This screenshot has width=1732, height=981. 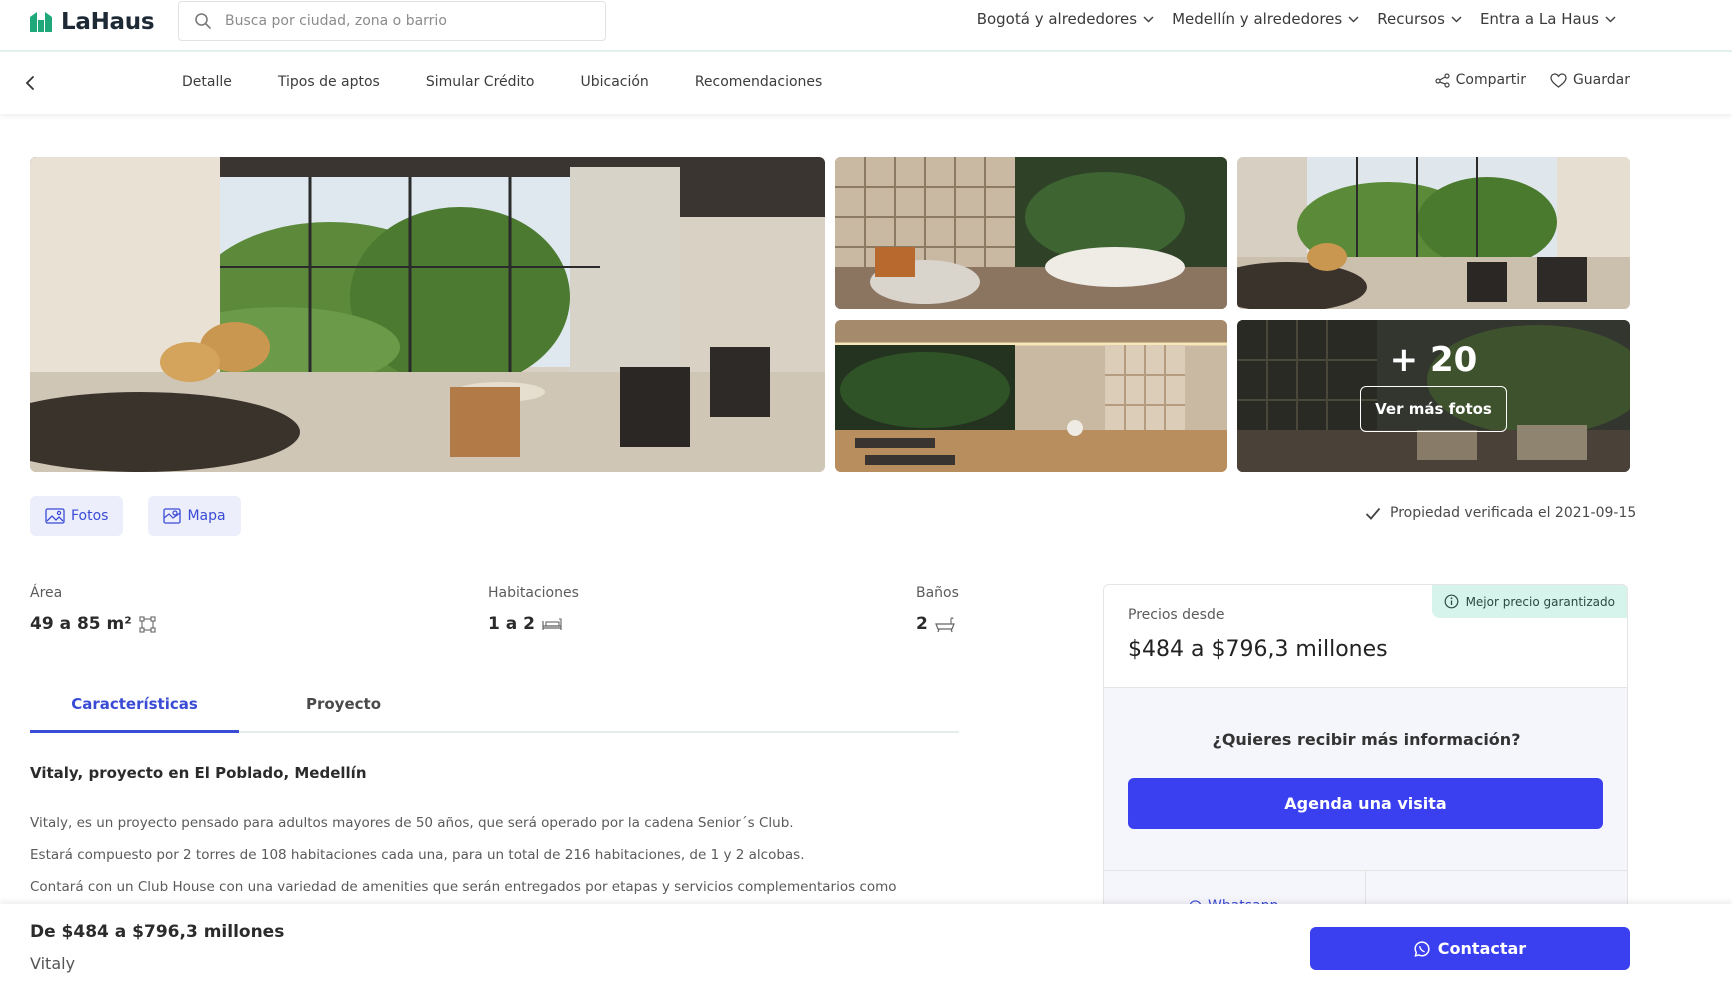 I want to click on bottom-price: De $484 a $796,3 millones, so click(x=157, y=932).